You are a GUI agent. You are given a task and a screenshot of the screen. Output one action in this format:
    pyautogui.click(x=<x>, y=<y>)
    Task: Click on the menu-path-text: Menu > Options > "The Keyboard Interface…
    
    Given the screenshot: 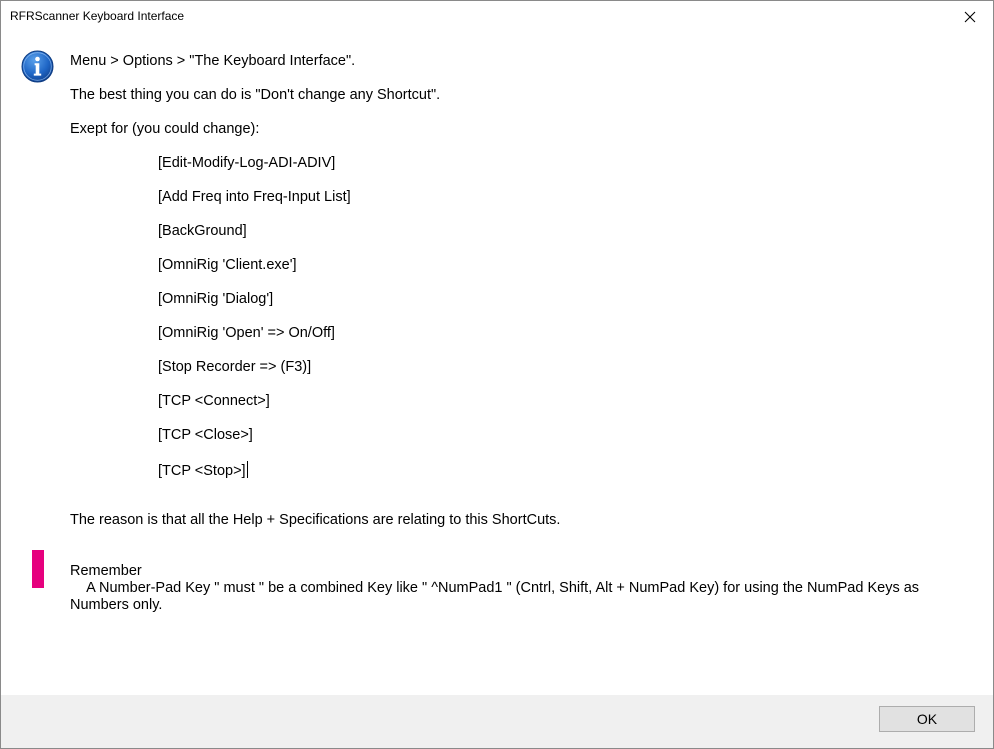 What is the action you would take?
    pyautogui.click(x=213, y=61)
    